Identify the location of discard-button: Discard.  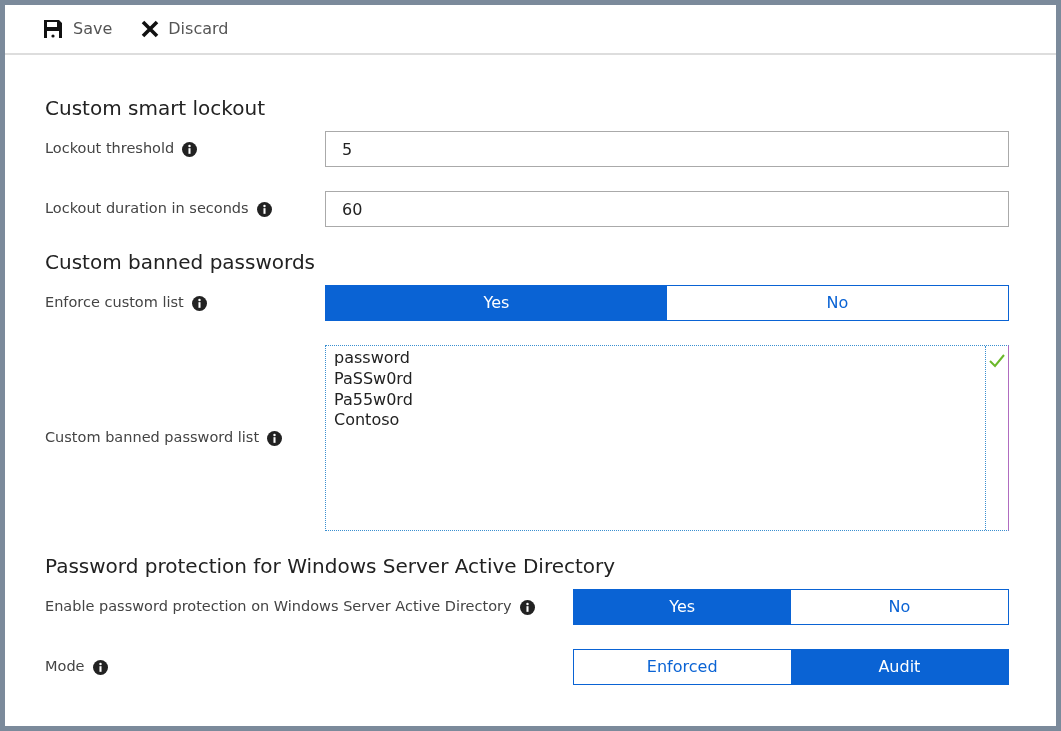
(184, 29).